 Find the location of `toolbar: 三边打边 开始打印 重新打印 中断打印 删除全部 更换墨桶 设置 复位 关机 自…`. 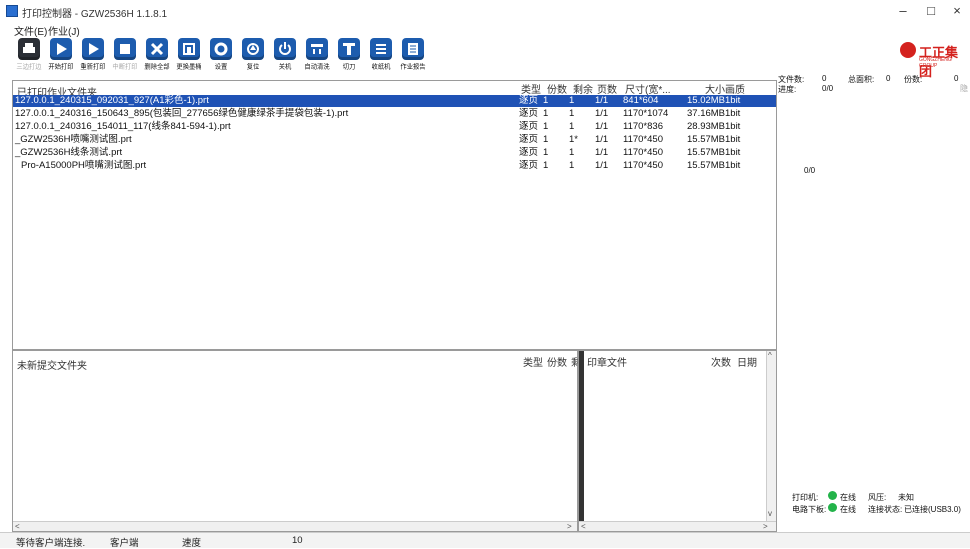

toolbar: 三边打边 开始打印 重新打印 中断打印 删除全部 更换墨桶 设置 复位 关机 自… is located at coordinates (485, 55).